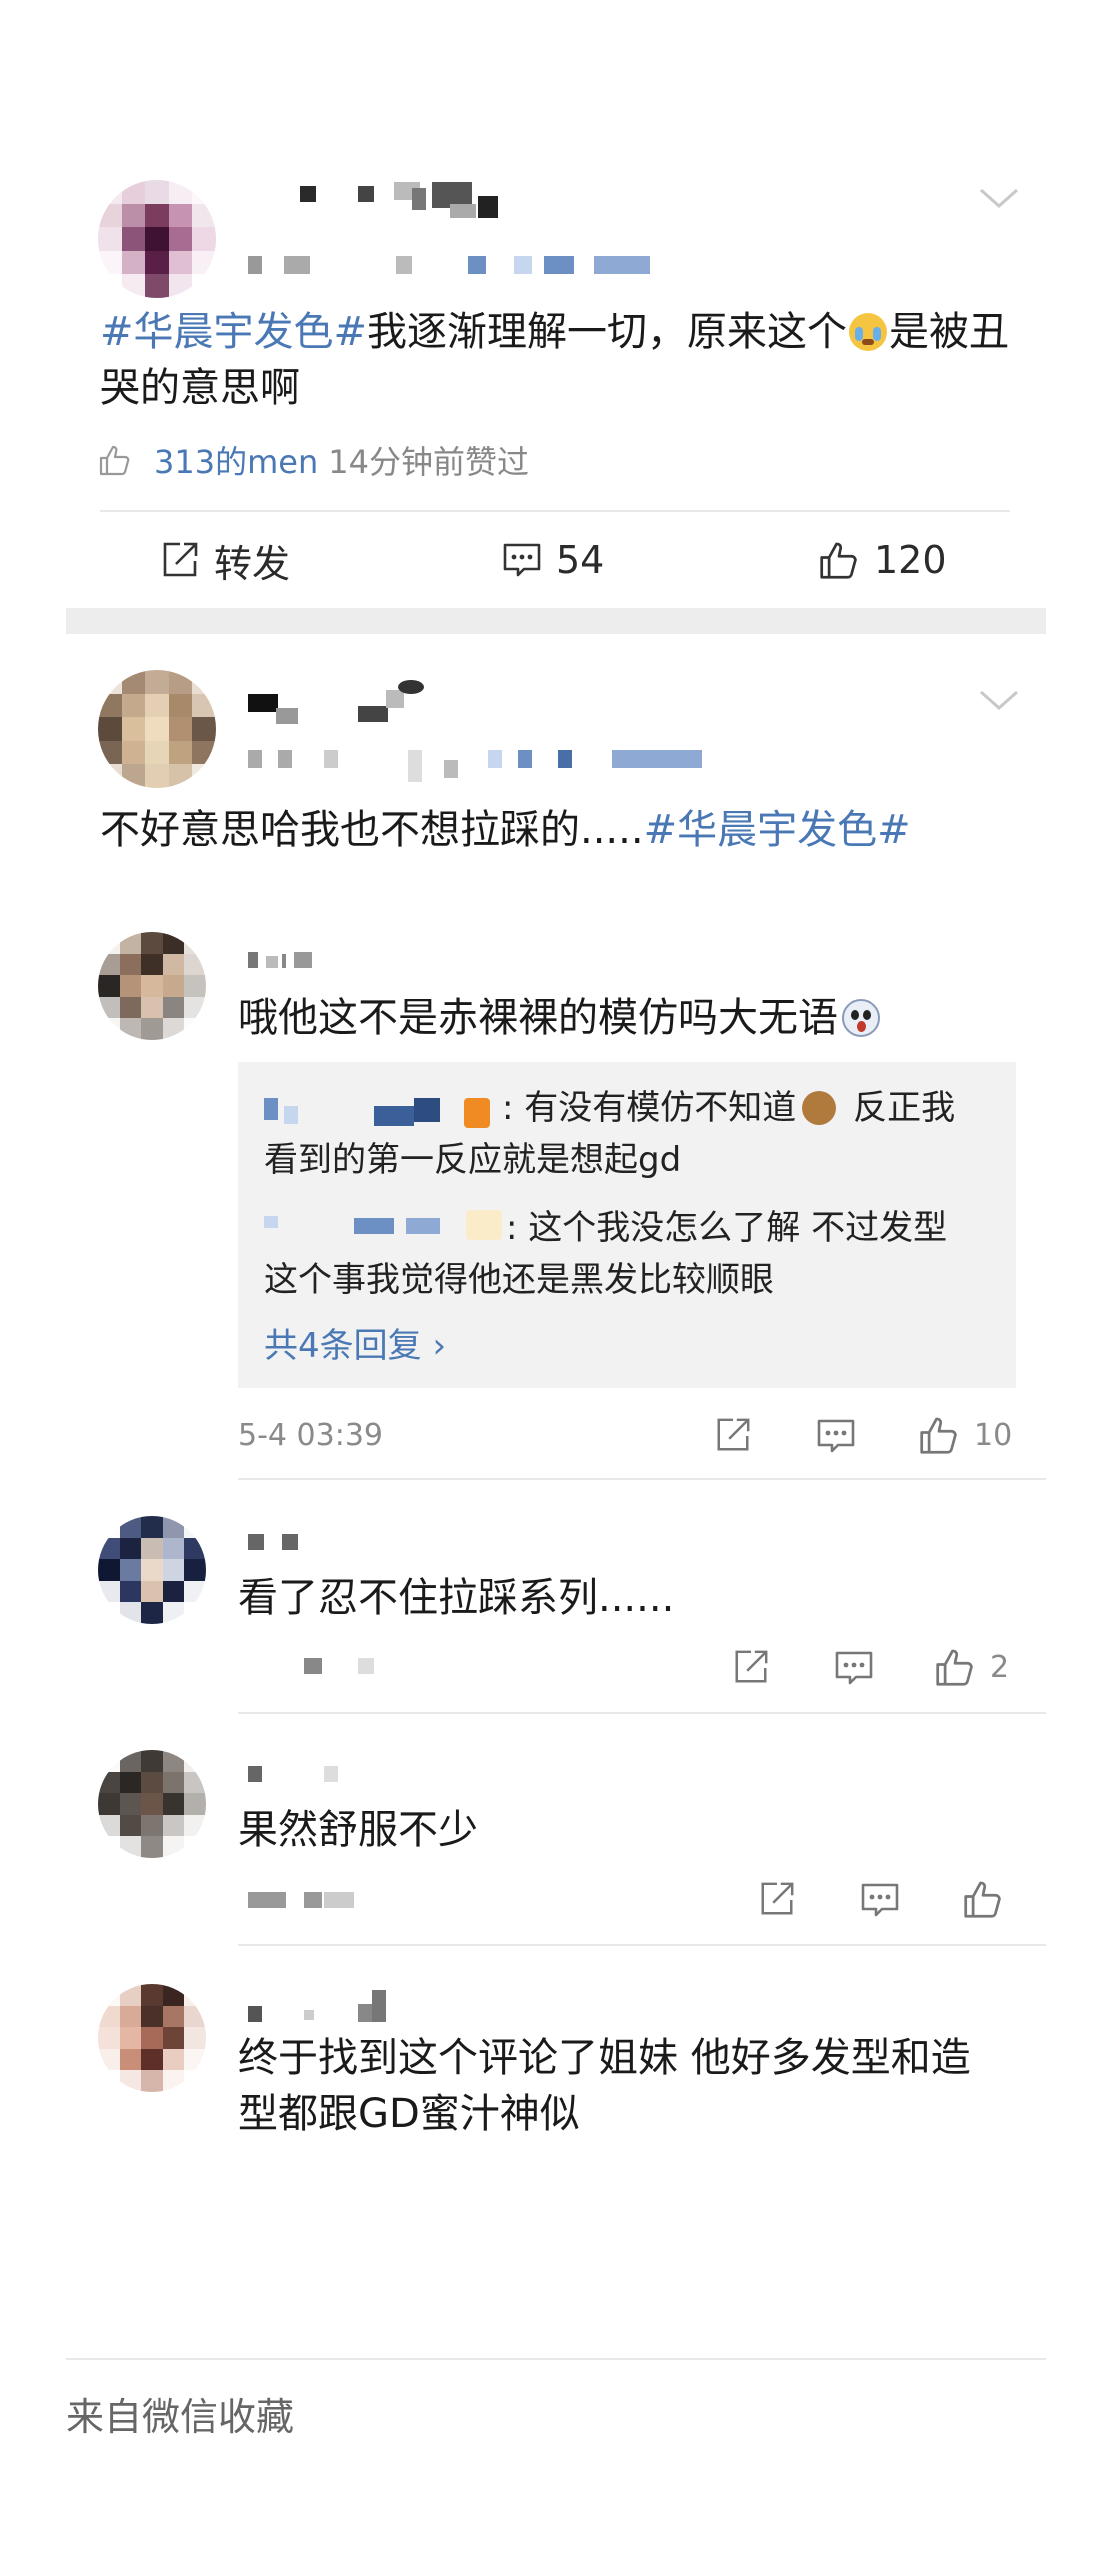 Image resolution: width=1112 pixels, height=2560 pixels. Describe the element at coordinates (1000, 1667) in the screenshot. I see `like-count: 2` at that location.